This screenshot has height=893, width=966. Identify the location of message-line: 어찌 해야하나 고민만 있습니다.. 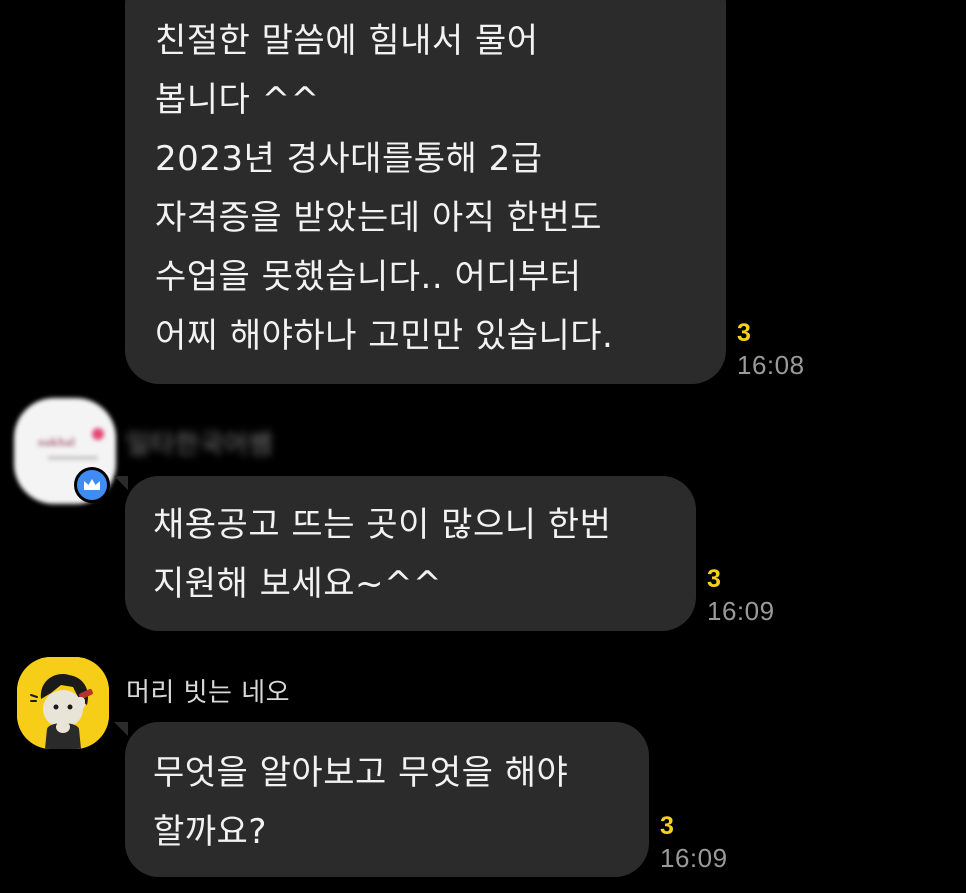
(384, 336).